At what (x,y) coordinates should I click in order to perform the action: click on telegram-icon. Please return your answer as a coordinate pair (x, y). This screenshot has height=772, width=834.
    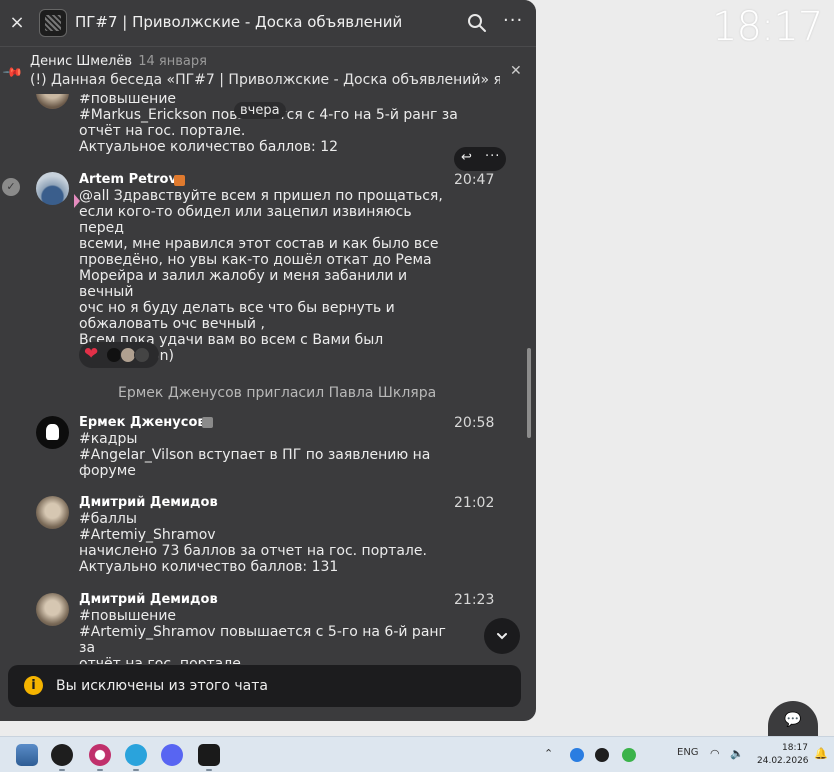
    Looking at the image, I should click on (136, 755).